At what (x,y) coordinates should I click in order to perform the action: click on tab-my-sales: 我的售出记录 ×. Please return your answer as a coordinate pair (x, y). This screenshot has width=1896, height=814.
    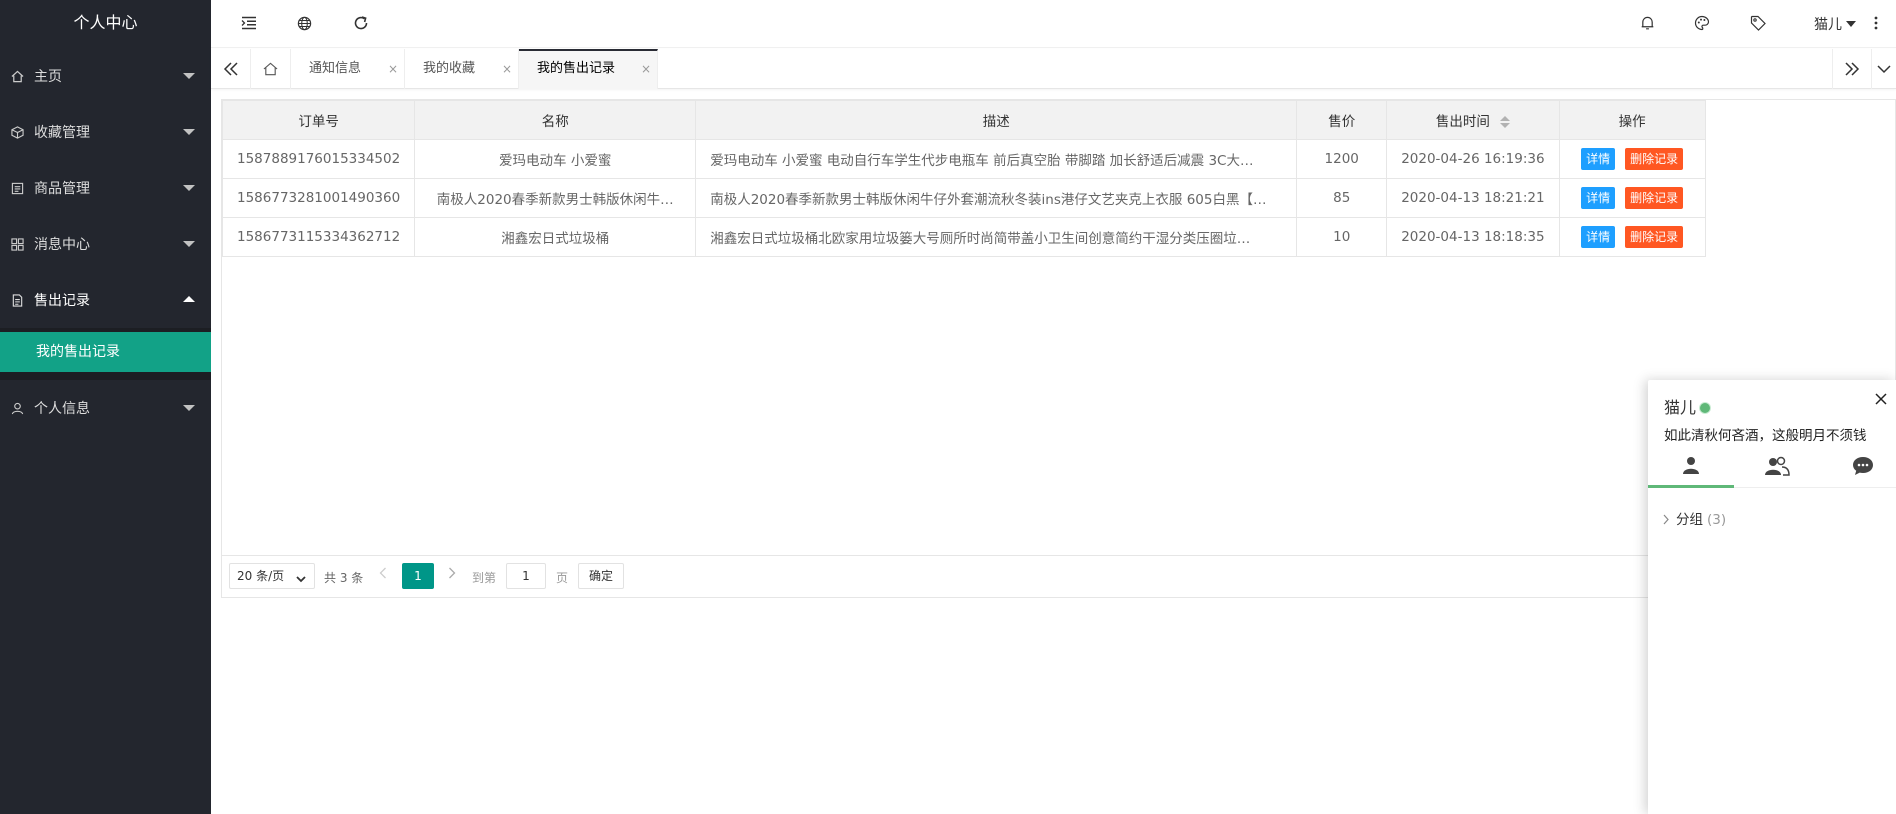
    Looking at the image, I should click on (588, 69).